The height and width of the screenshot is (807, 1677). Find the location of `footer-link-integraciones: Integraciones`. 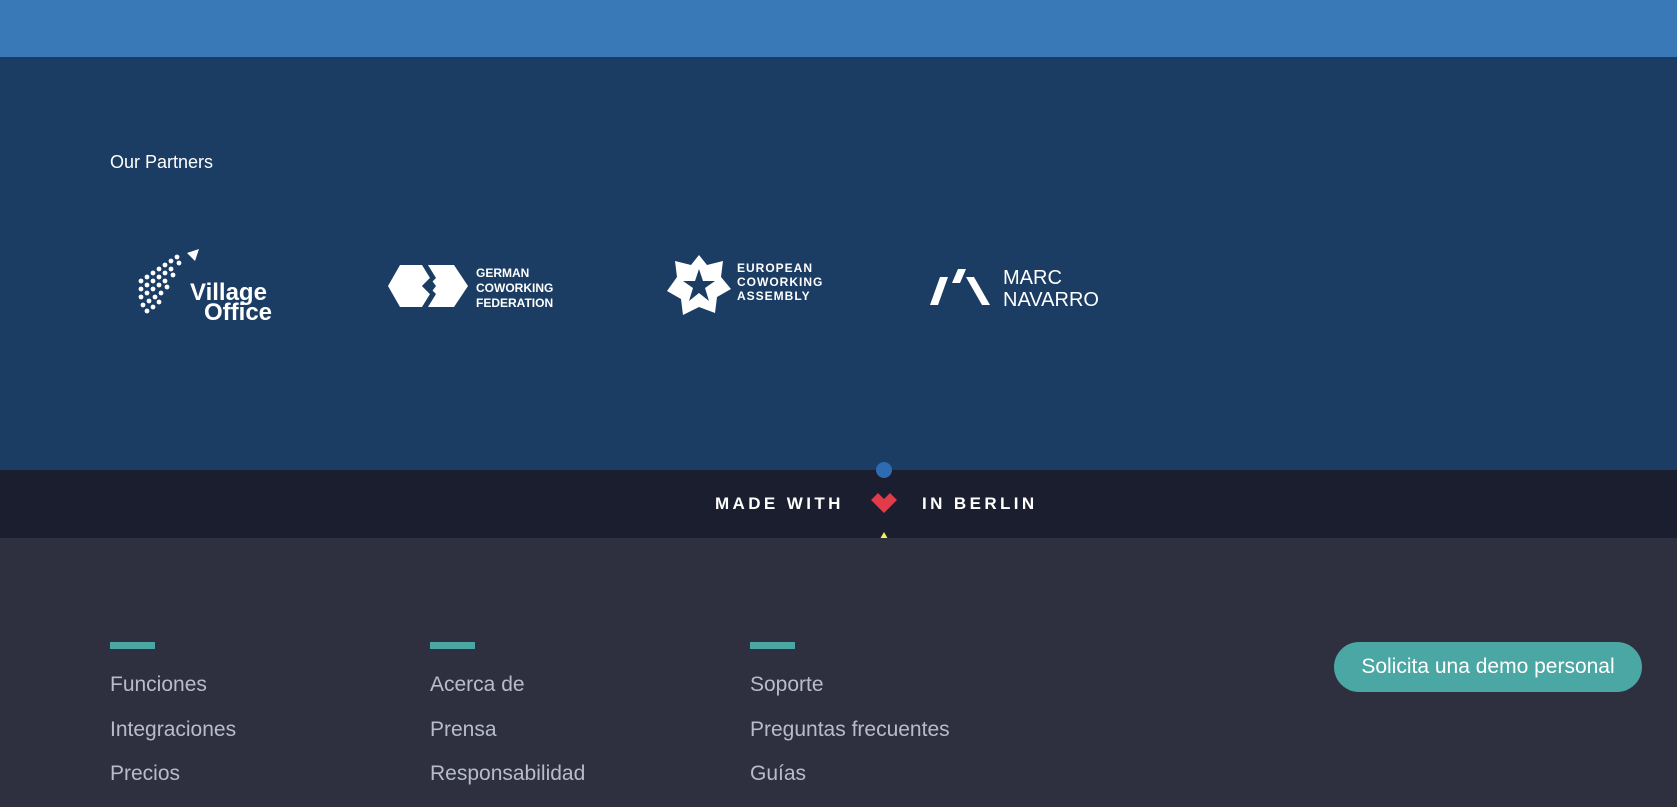

footer-link-integraciones: Integraciones is located at coordinates (173, 740).